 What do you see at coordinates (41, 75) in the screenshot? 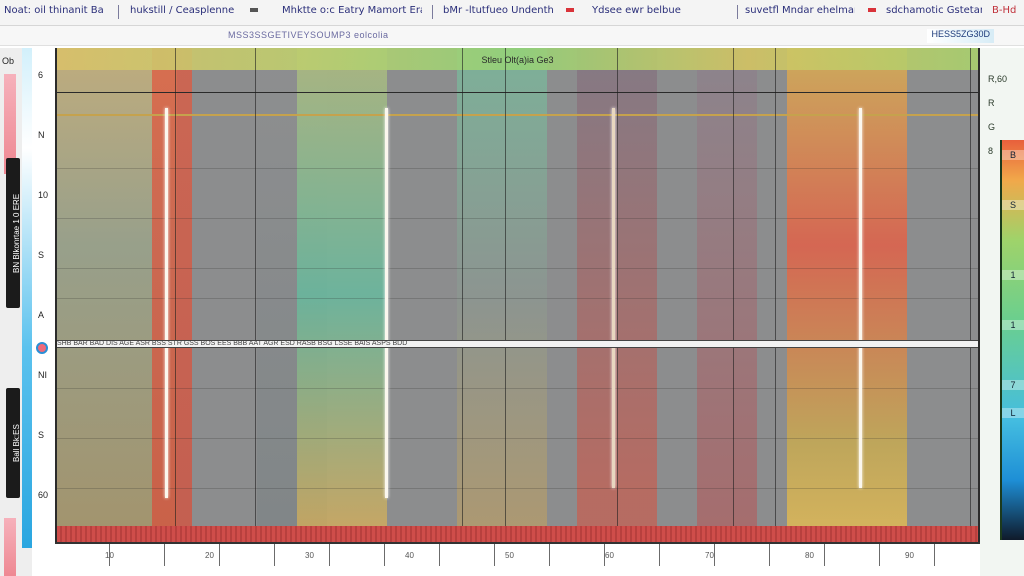
I see `rail-tick-label: 6` at bounding box center [41, 75].